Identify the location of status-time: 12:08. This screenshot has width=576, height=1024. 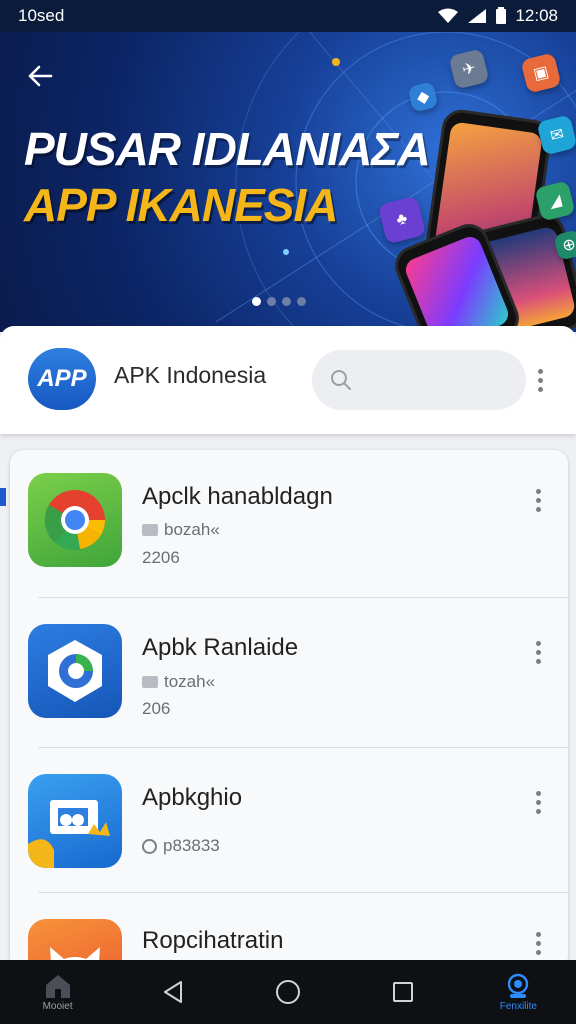
(536, 15).